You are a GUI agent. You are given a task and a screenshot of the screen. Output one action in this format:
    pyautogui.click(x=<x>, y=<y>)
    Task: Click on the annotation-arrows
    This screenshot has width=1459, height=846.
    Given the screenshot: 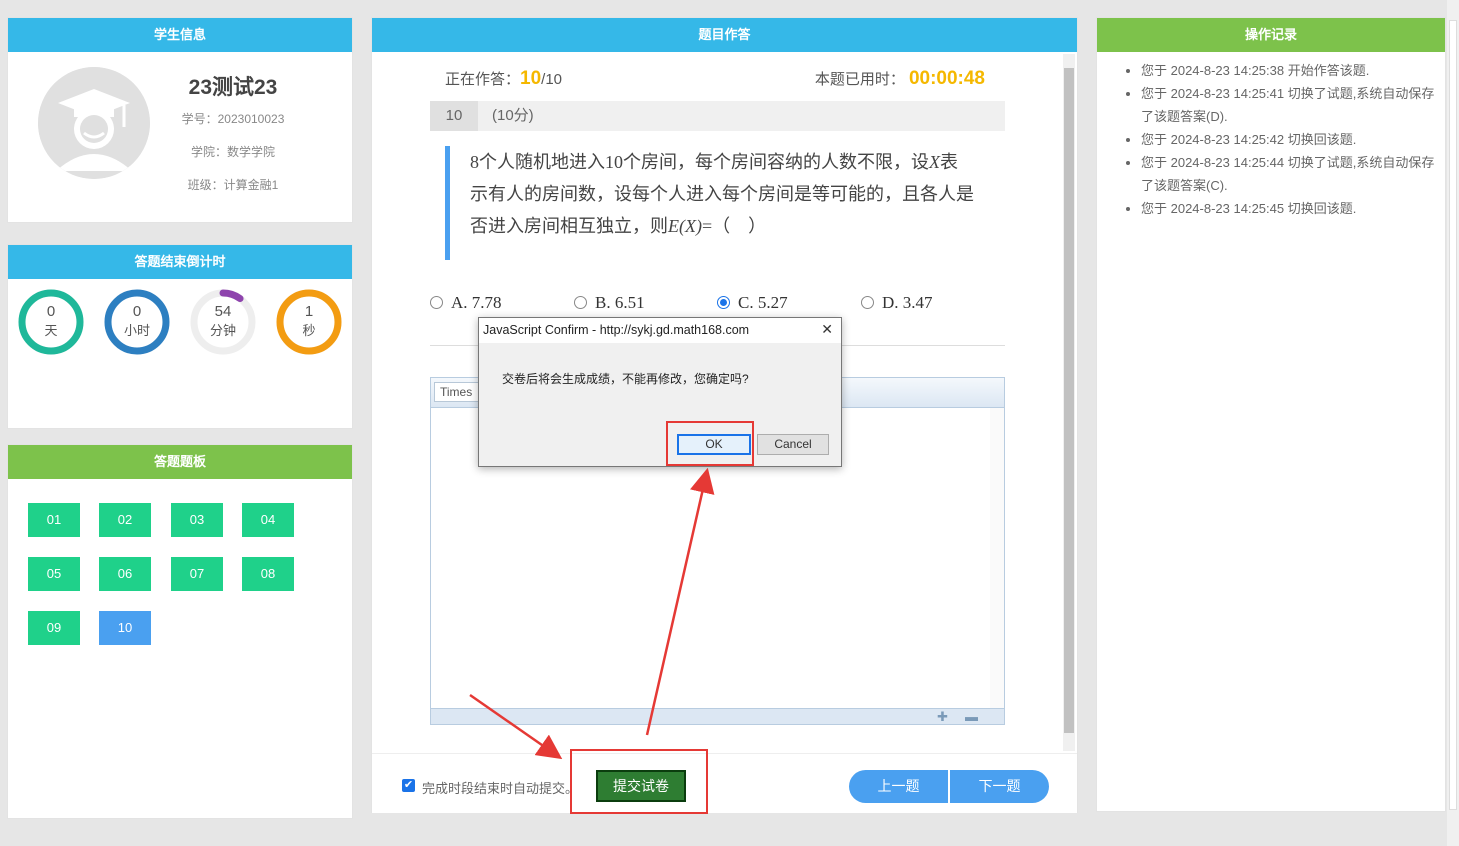 What is the action you would take?
    pyautogui.click(x=592, y=613)
    